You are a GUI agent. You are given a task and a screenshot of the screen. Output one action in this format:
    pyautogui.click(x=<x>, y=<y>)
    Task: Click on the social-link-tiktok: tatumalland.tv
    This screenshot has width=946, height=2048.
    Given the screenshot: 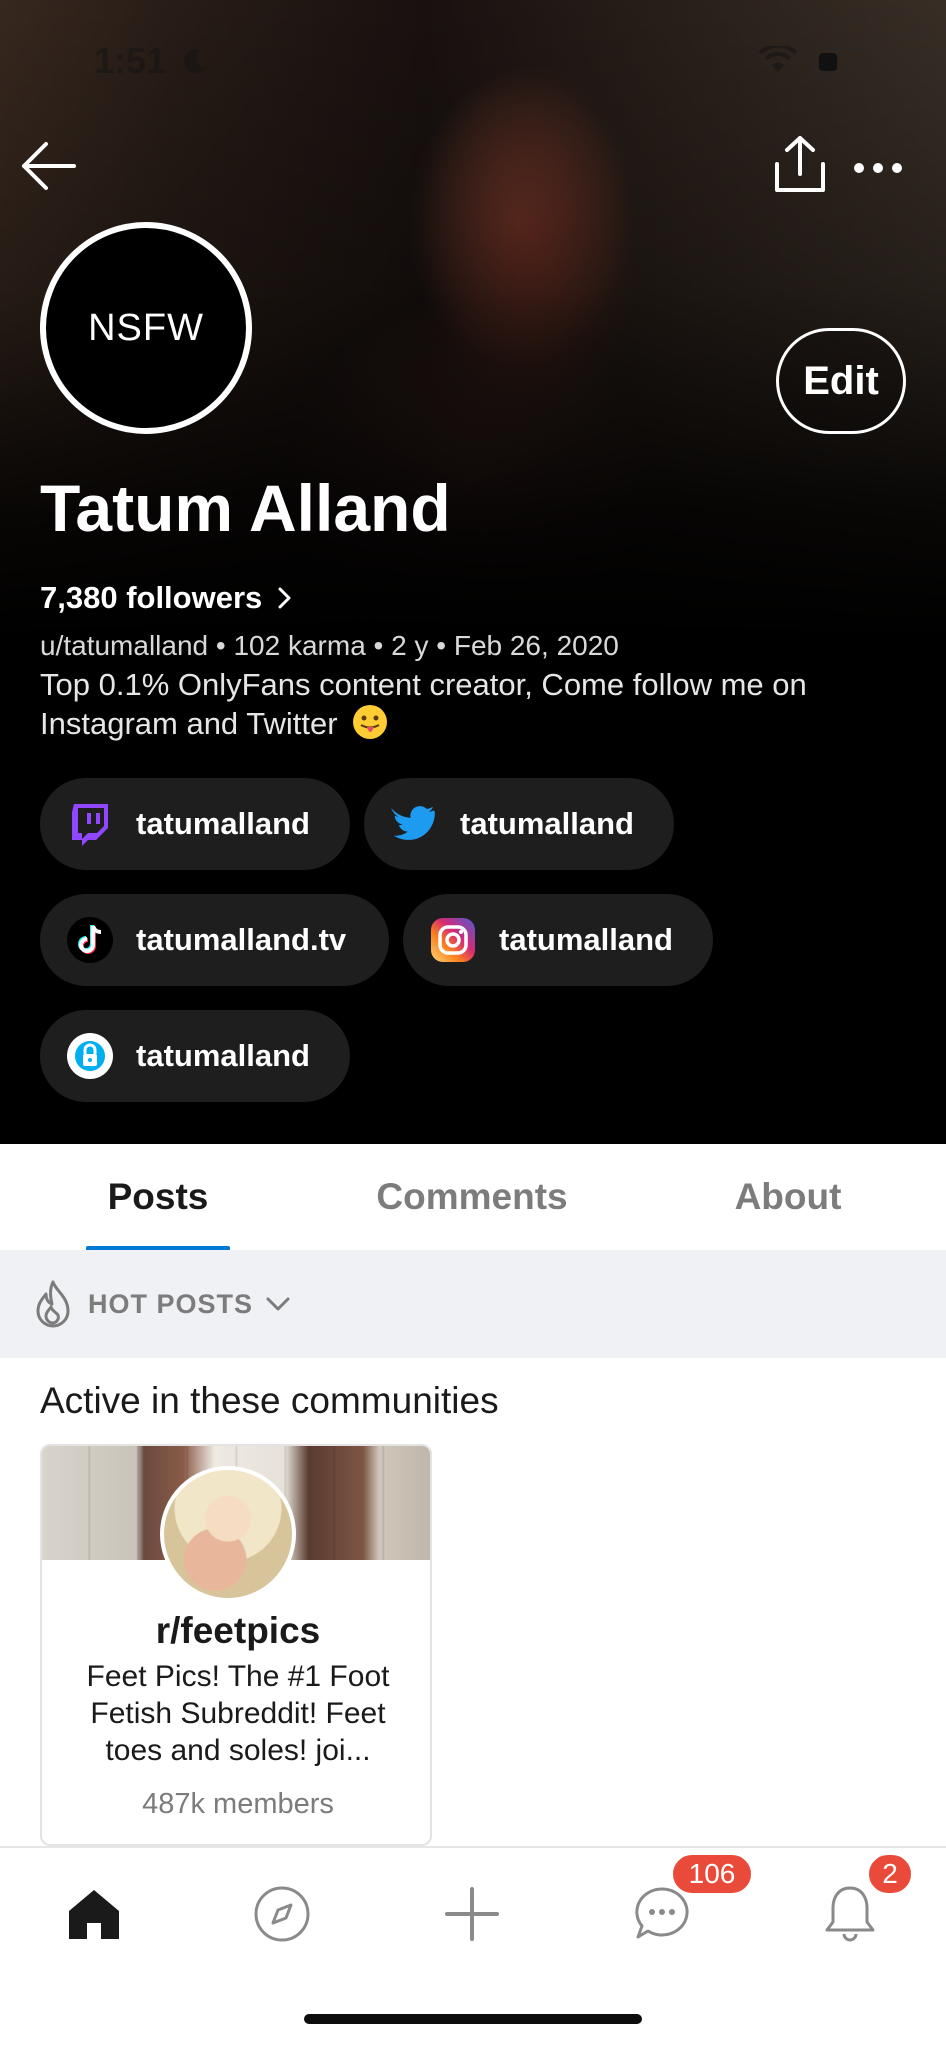 What is the action you would take?
    pyautogui.click(x=214, y=940)
    